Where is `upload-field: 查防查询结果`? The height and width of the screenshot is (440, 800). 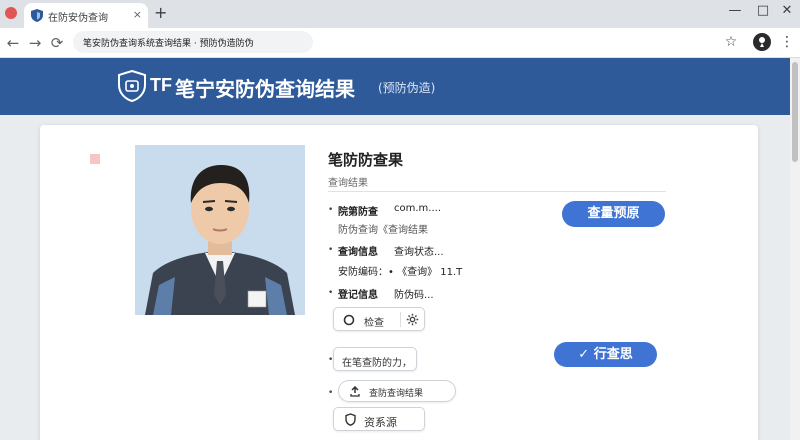 upload-field: 查防查询结果 is located at coordinates (397, 391).